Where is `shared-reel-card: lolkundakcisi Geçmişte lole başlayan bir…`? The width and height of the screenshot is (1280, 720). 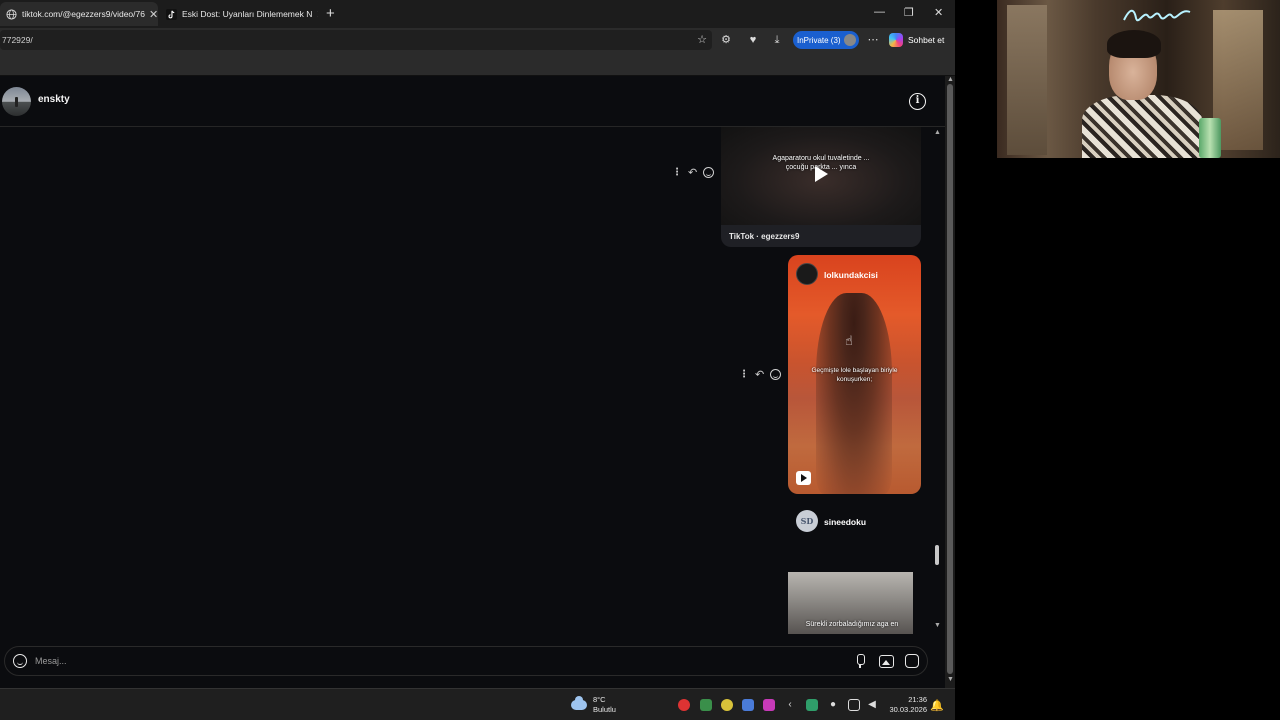
shared-reel-card: lolkundakcisi Geçmişte lole başlayan bir… is located at coordinates (854, 374).